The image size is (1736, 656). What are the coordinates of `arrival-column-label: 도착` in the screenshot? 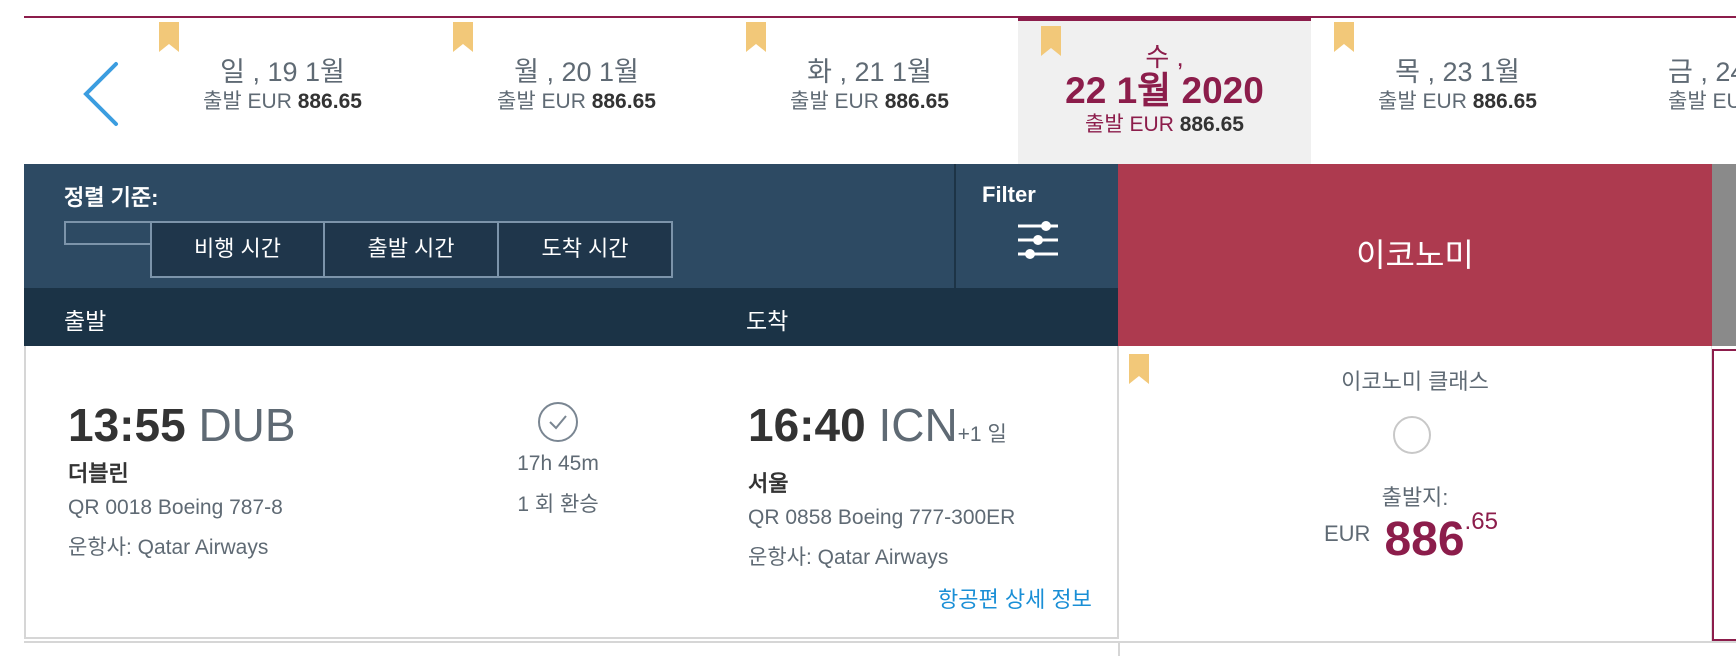 It's located at (767, 321).